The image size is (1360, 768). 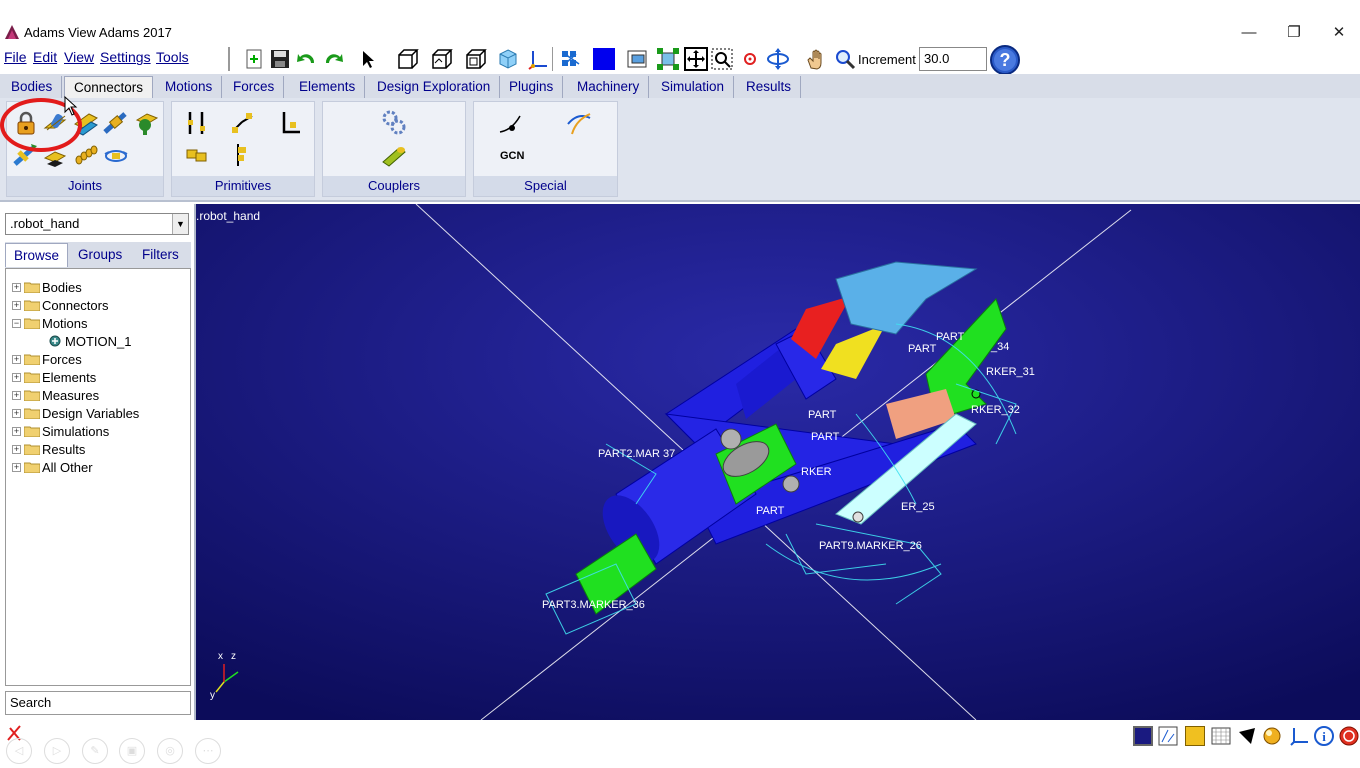 What do you see at coordinates (579, 123) in the screenshot?
I see `curve-curve-icon` at bounding box center [579, 123].